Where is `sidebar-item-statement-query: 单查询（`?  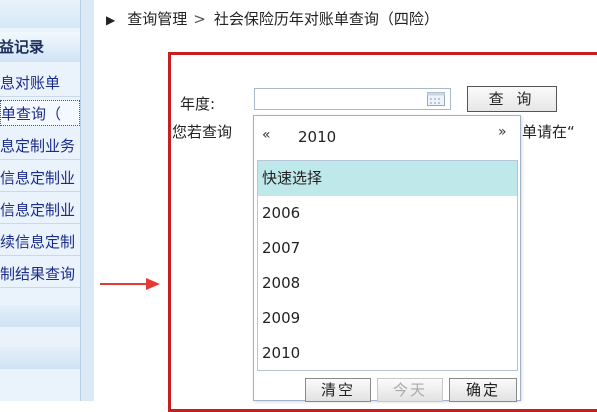 sidebar-item-statement-query: 单查询（ is located at coordinates (40, 113).